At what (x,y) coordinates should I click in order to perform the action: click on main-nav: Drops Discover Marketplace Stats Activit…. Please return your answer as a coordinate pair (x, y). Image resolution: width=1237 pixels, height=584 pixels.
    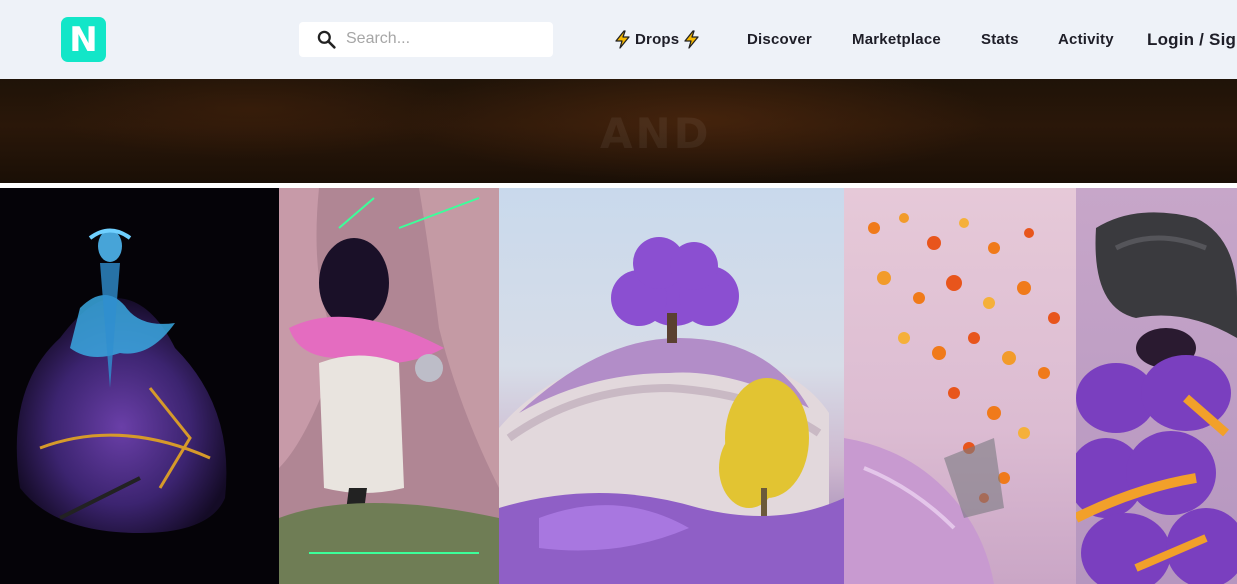
    Looking at the image, I should click on (618, 39).